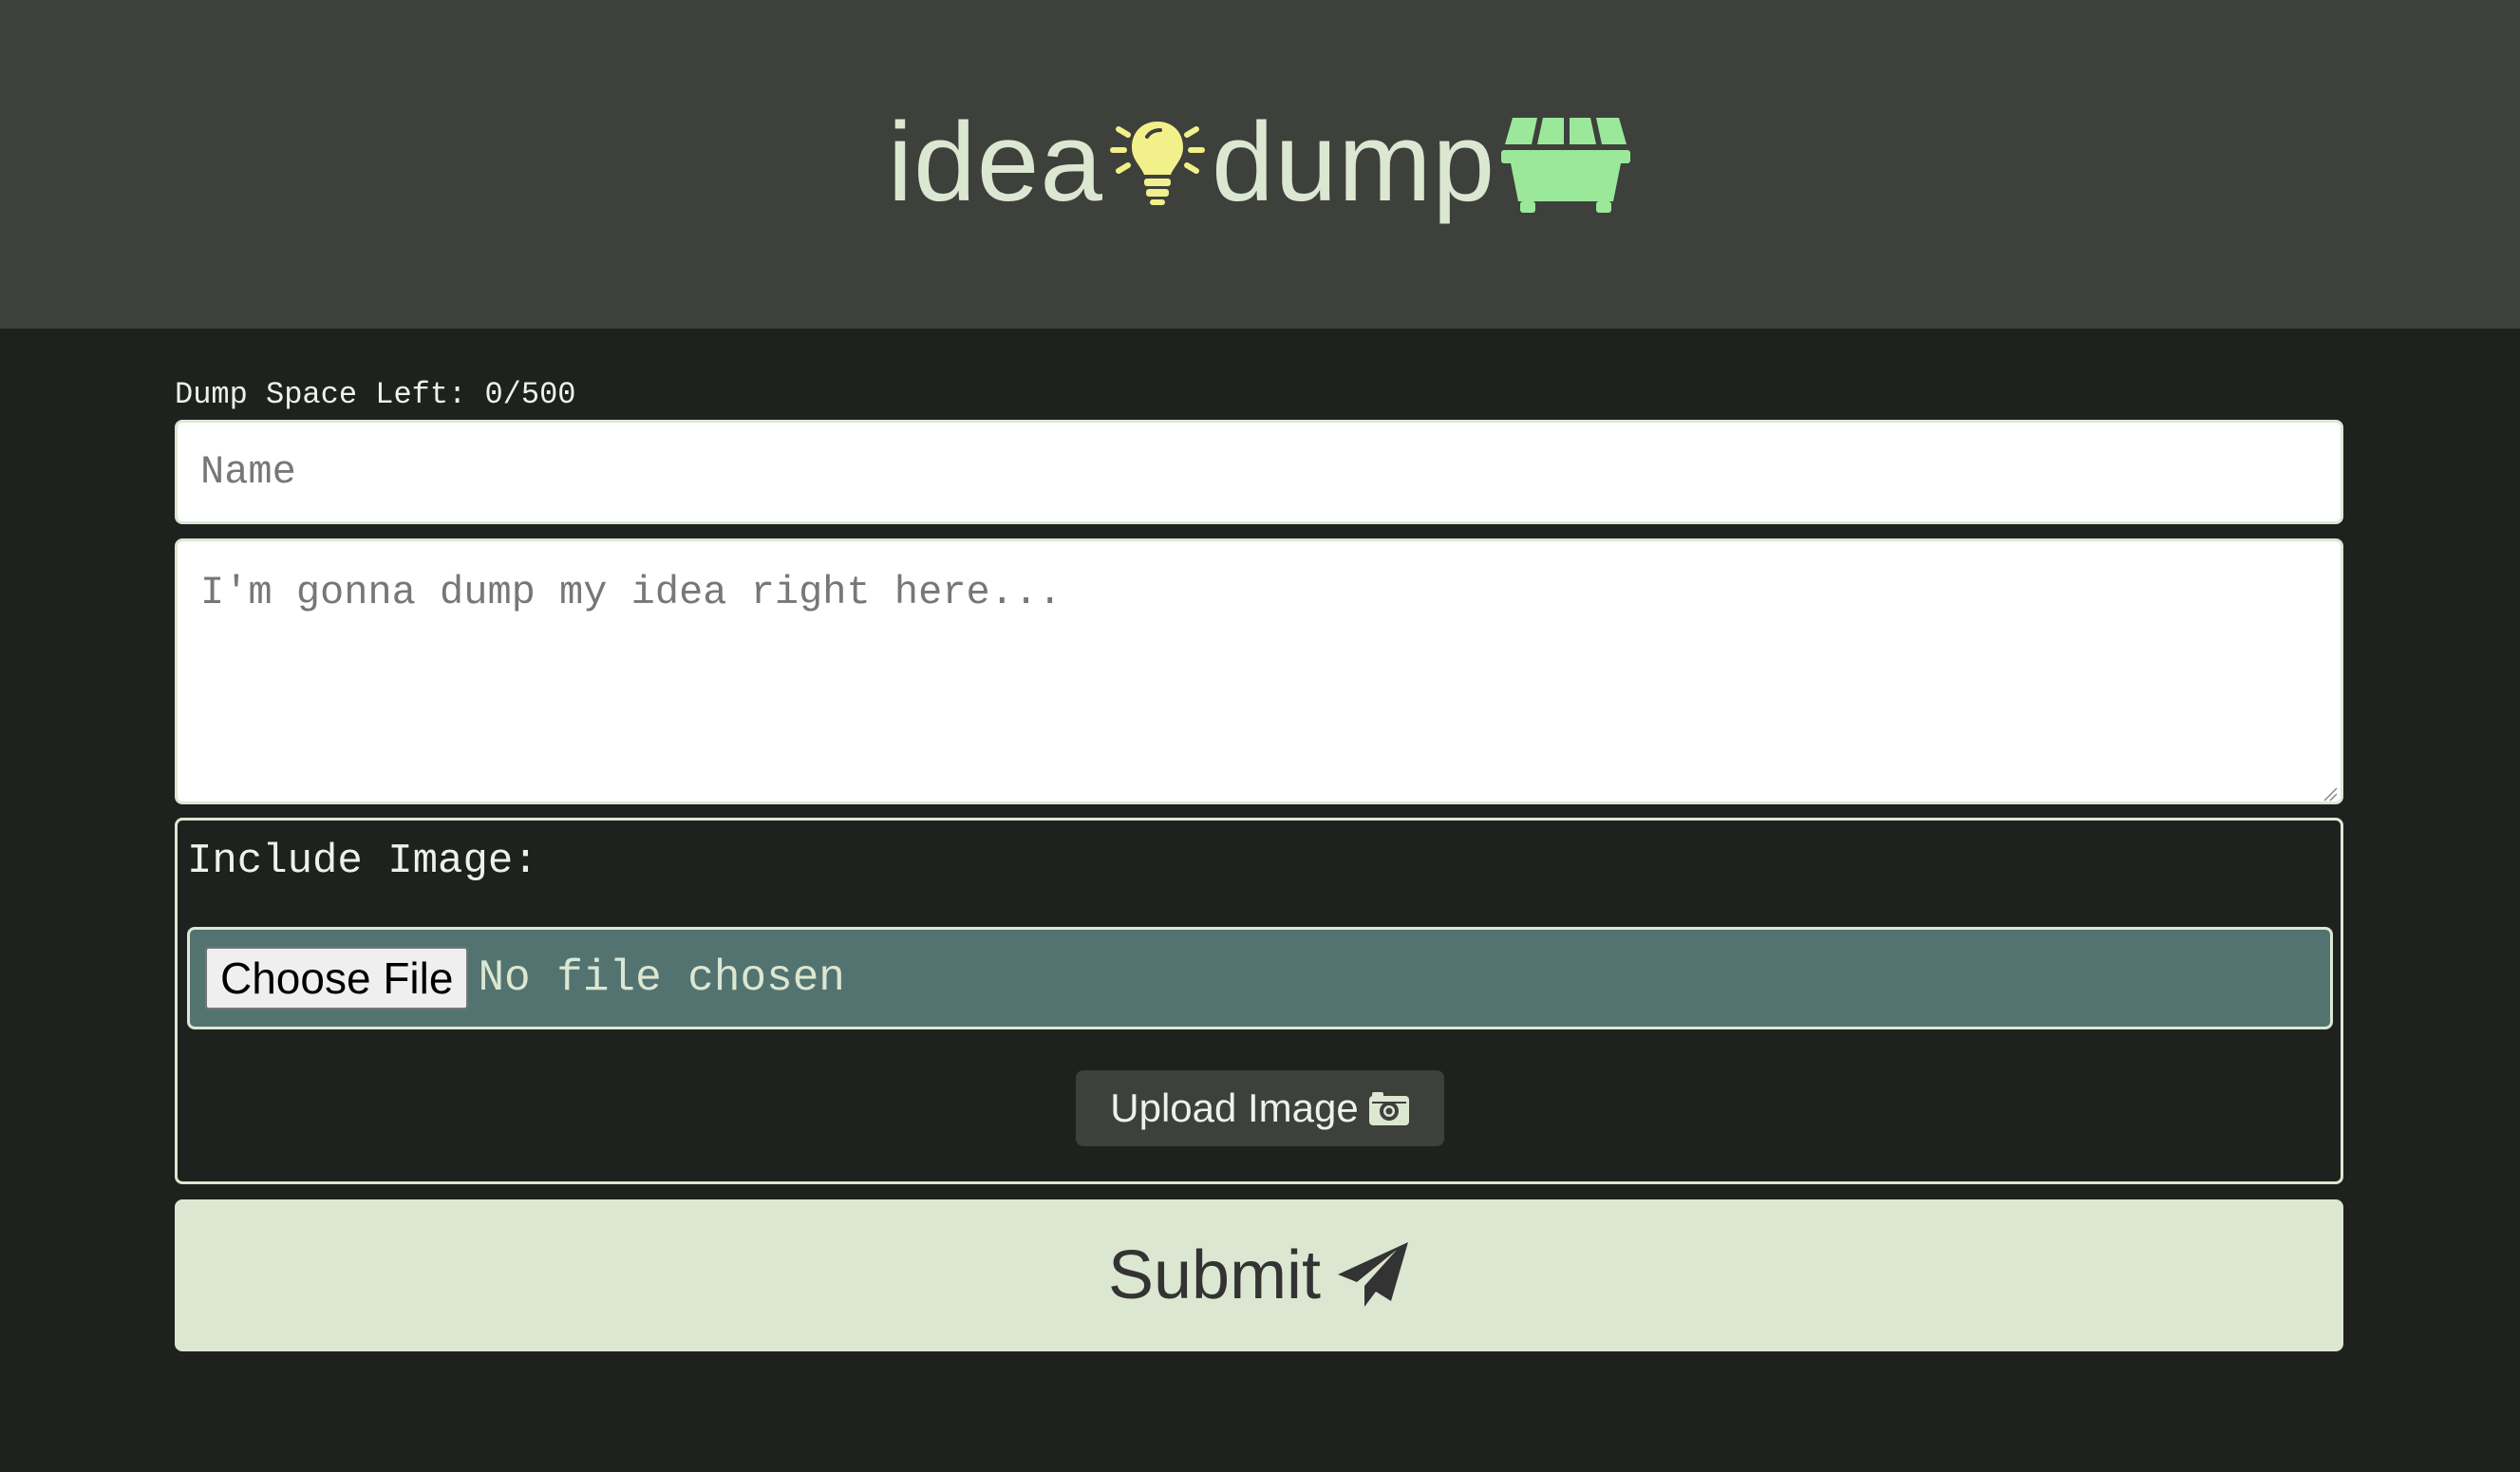 The image size is (2520, 1472). I want to click on resize-grip-icon, so click(2330, 794).